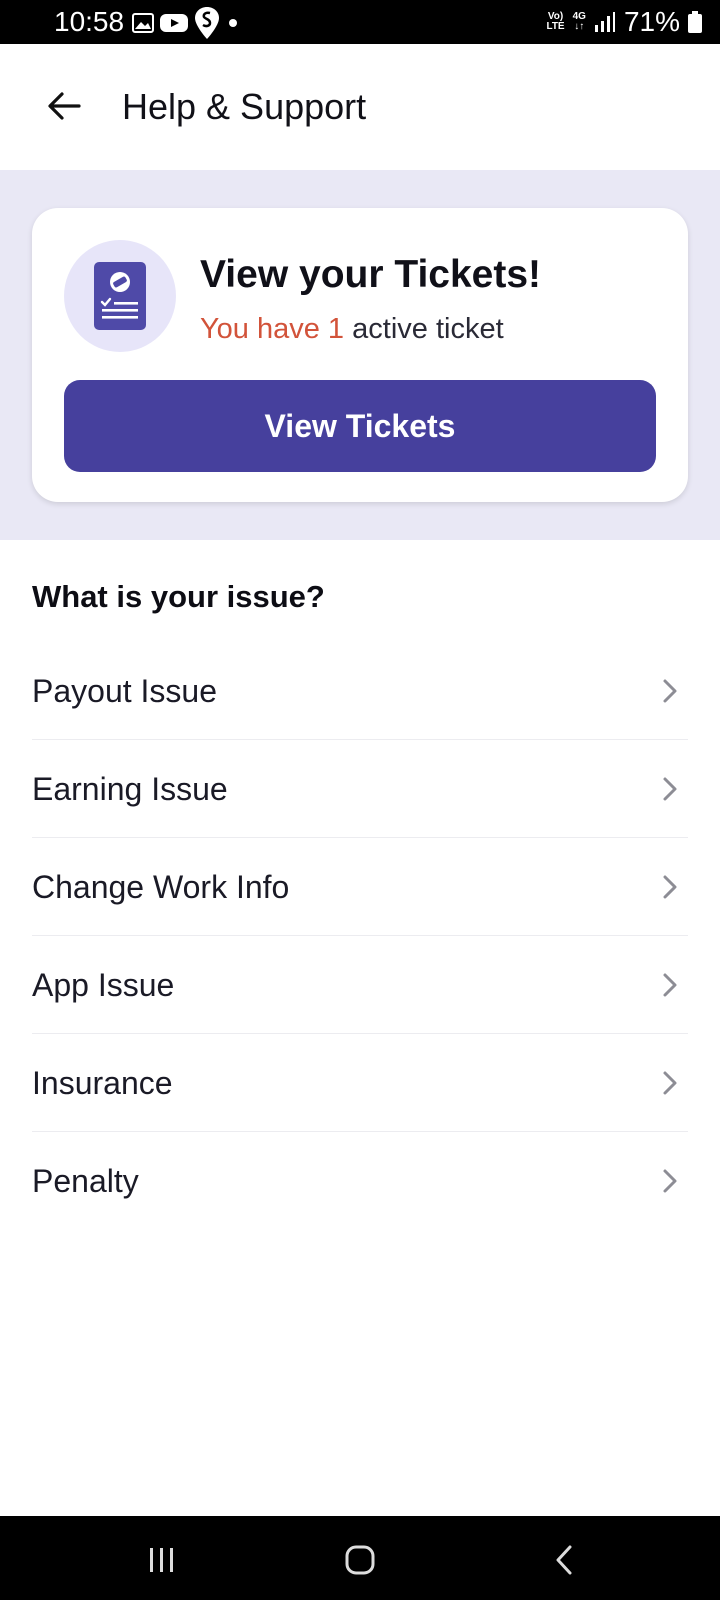 Image resolution: width=720 pixels, height=1600 pixels. I want to click on issue-label: Earning Issue, so click(130, 788).